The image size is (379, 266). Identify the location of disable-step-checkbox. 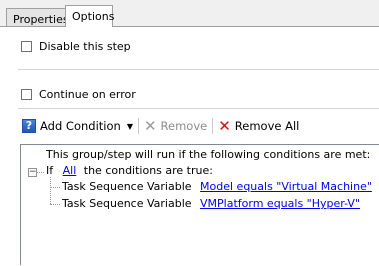
(26, 46).